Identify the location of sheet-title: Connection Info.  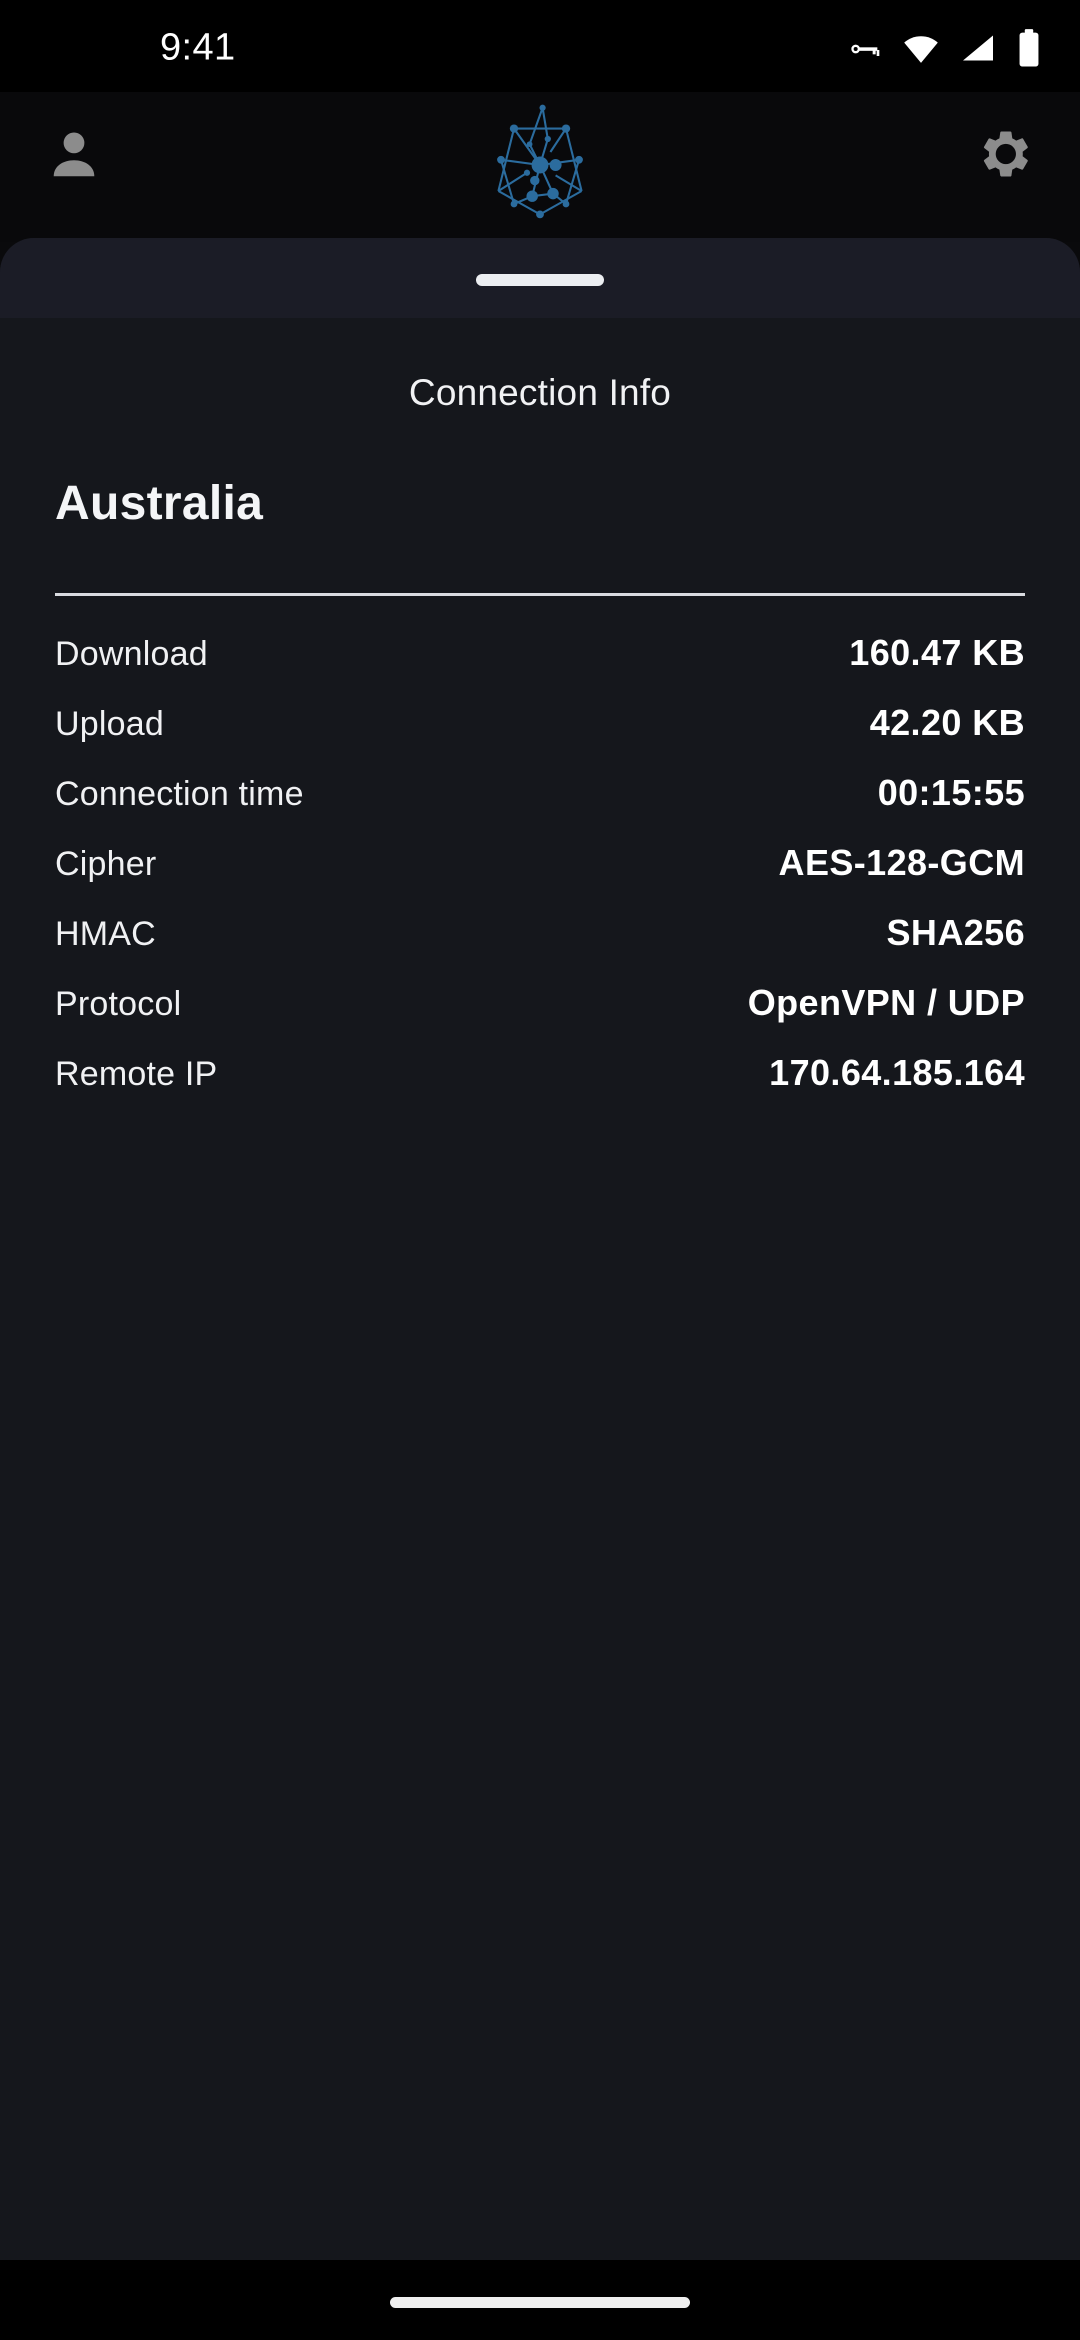
(540, 392).